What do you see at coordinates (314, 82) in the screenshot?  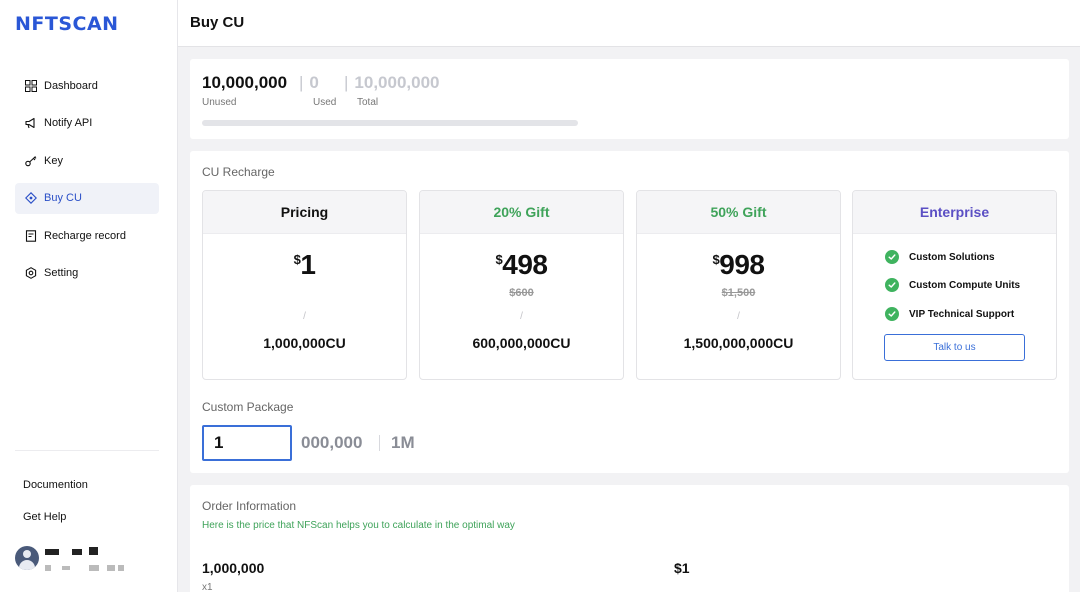 I see `used-value: 0` at bounding box center [314, 82].